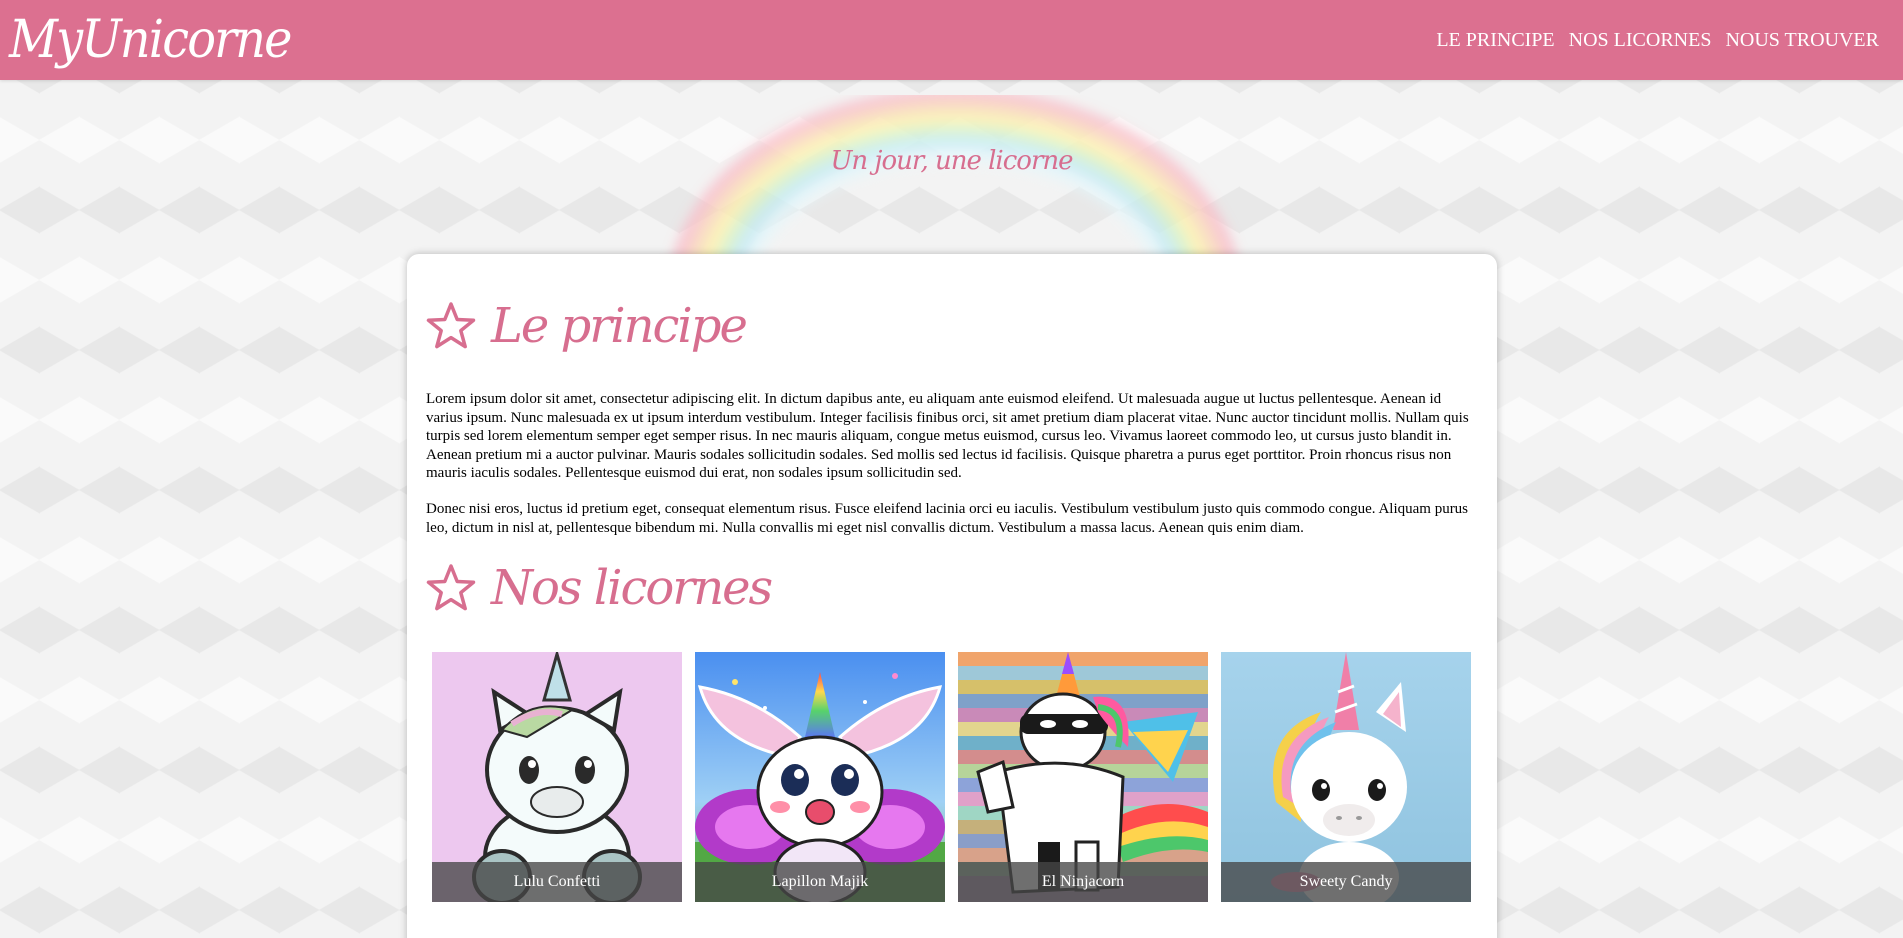 The height and width of the screenshot is (938, 1903). What do you see at coordinates (557, 777) in the screenshot?
I see `unicorn-card: Lulu Confetti` at bounding box center [557, 777].